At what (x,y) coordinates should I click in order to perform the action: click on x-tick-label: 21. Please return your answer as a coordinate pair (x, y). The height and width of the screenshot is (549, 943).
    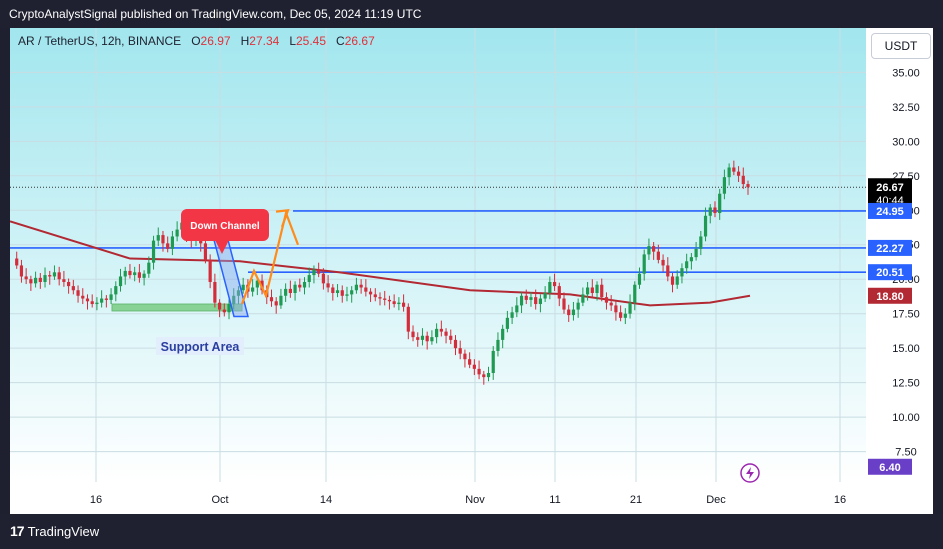
    Looking at the image, I should click on (636, 500).